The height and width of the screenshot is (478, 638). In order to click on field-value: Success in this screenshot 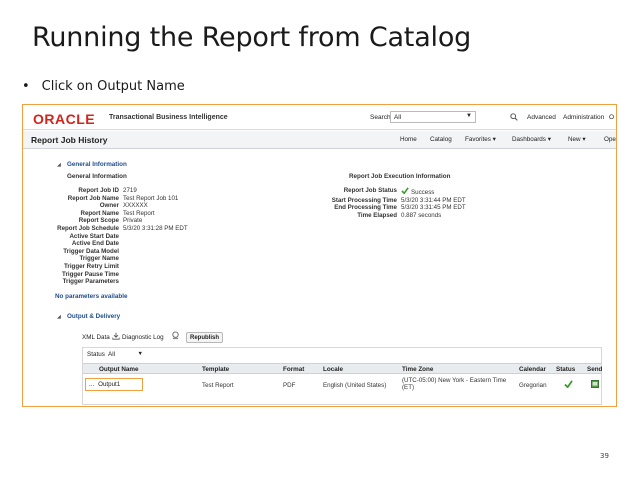, I will do `click(415, 192)`.